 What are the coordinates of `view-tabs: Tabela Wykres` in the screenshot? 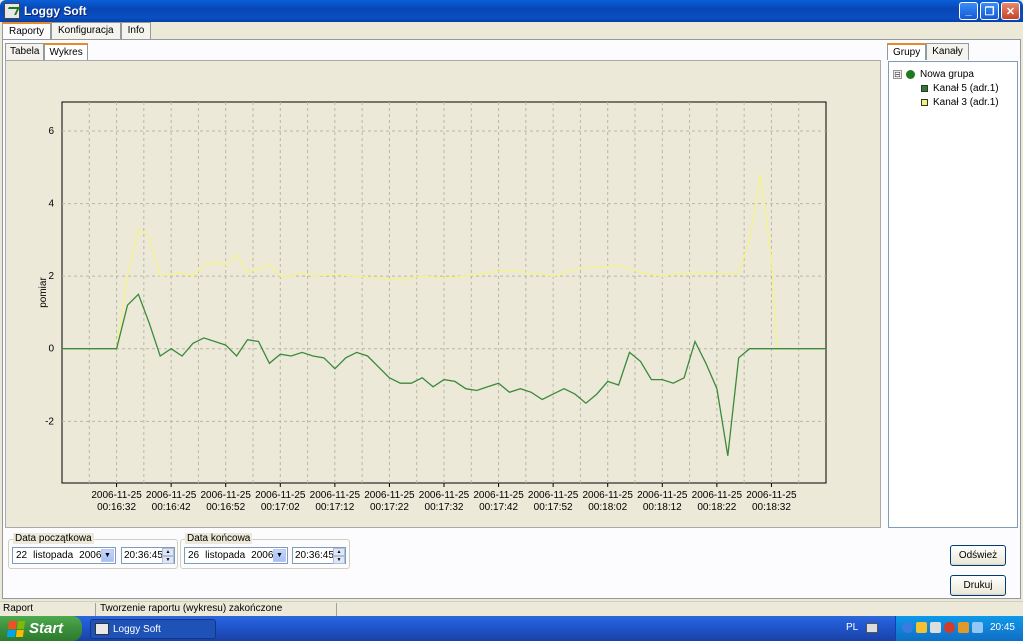 It's located at (46, 51).